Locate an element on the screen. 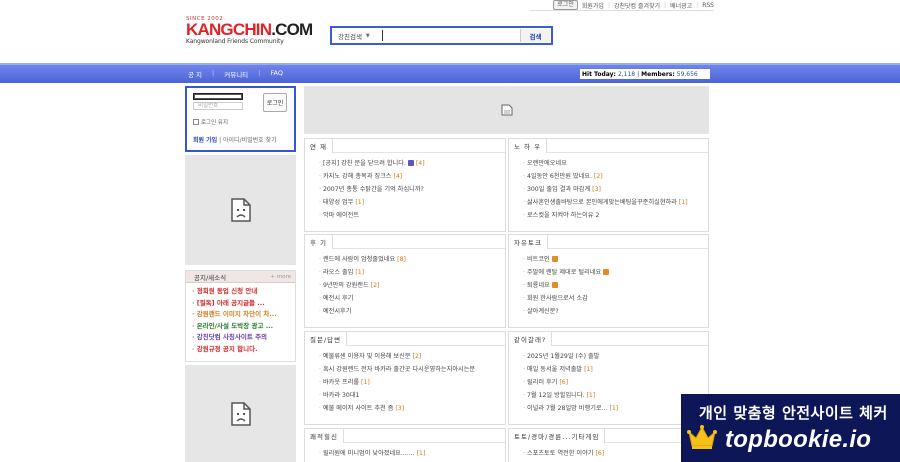 This screenshot has width=900, height=462. board-post: 4일동안 6천만원 땄네요. [2] is located at coordinates (616, 176).